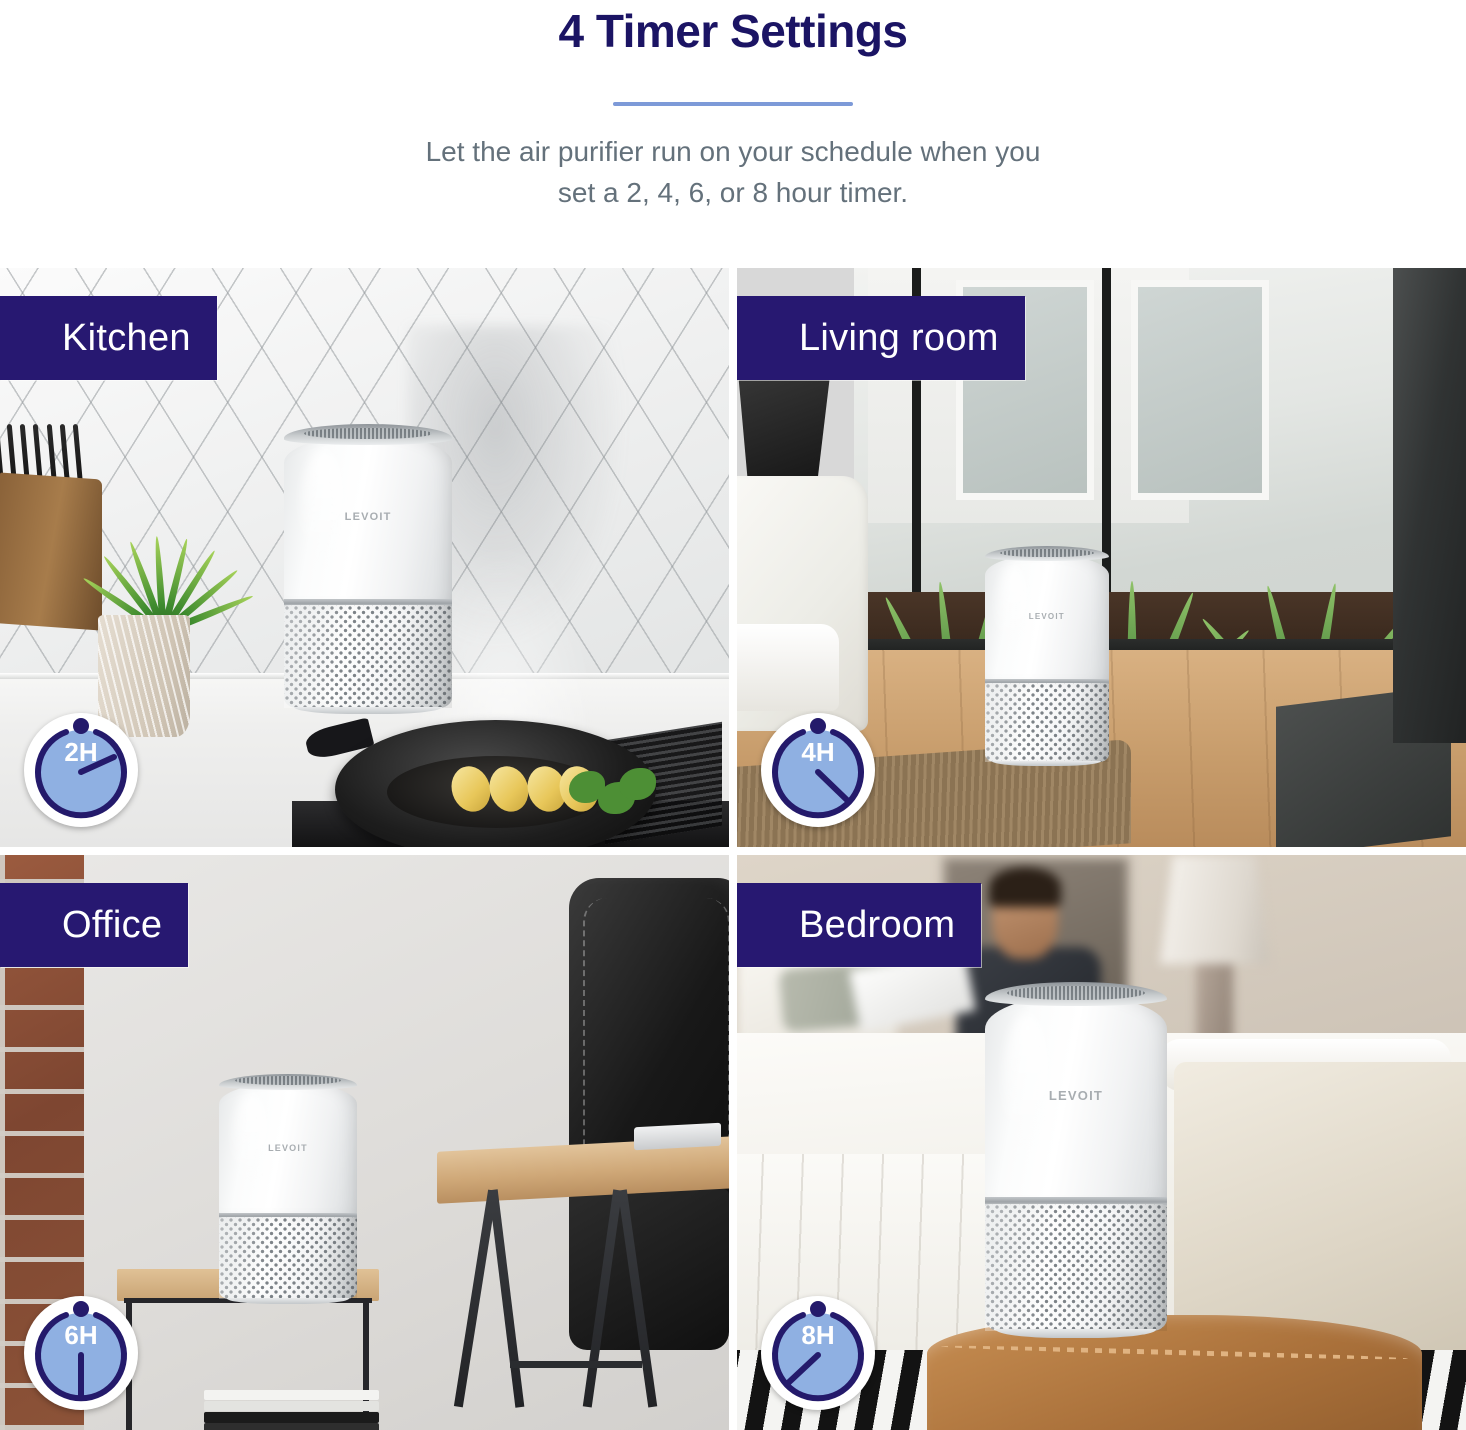 This screenshot has height=1430, width=1466. I want to click on air-purifier-bedroom: LEVOIT, so click(1076, 1159).